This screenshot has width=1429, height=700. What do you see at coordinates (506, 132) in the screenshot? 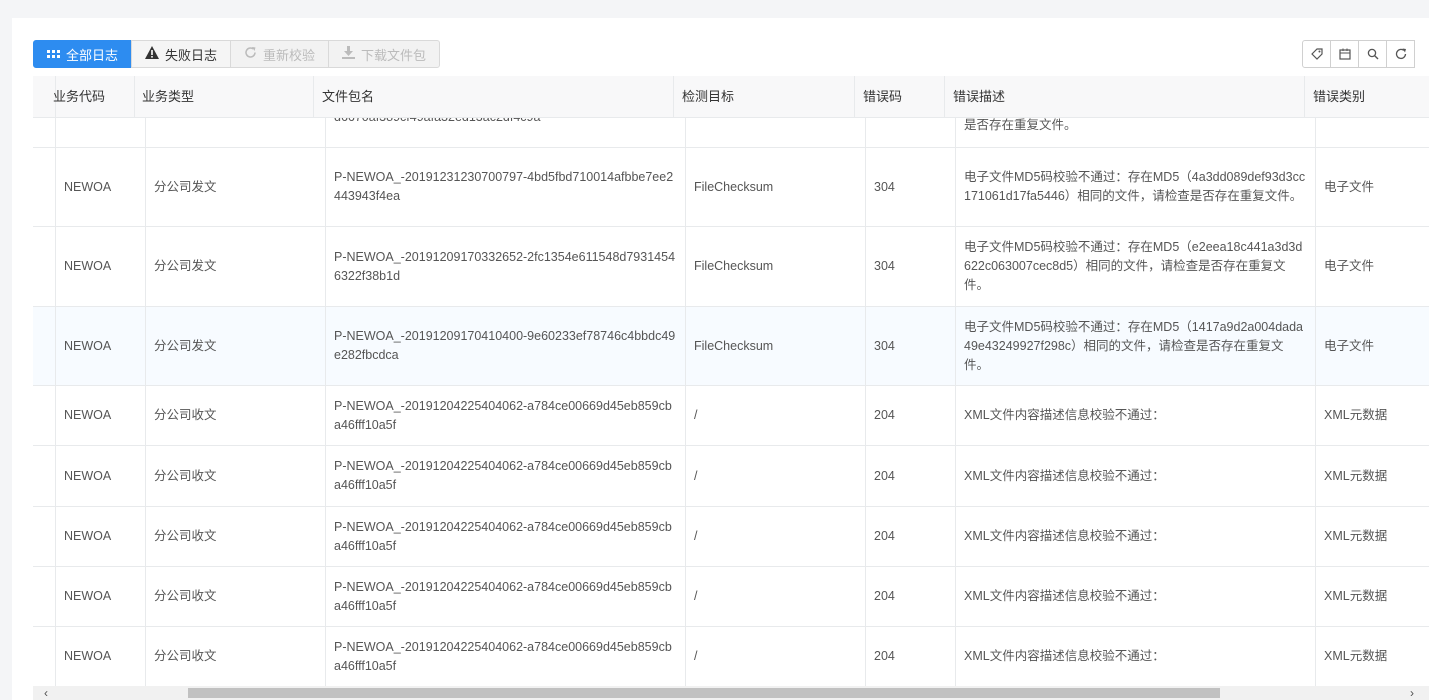
I see `cell-package-partial: d6670af389cf49afa32ed13ac2df4c9a` at bounding box center [506, 132].